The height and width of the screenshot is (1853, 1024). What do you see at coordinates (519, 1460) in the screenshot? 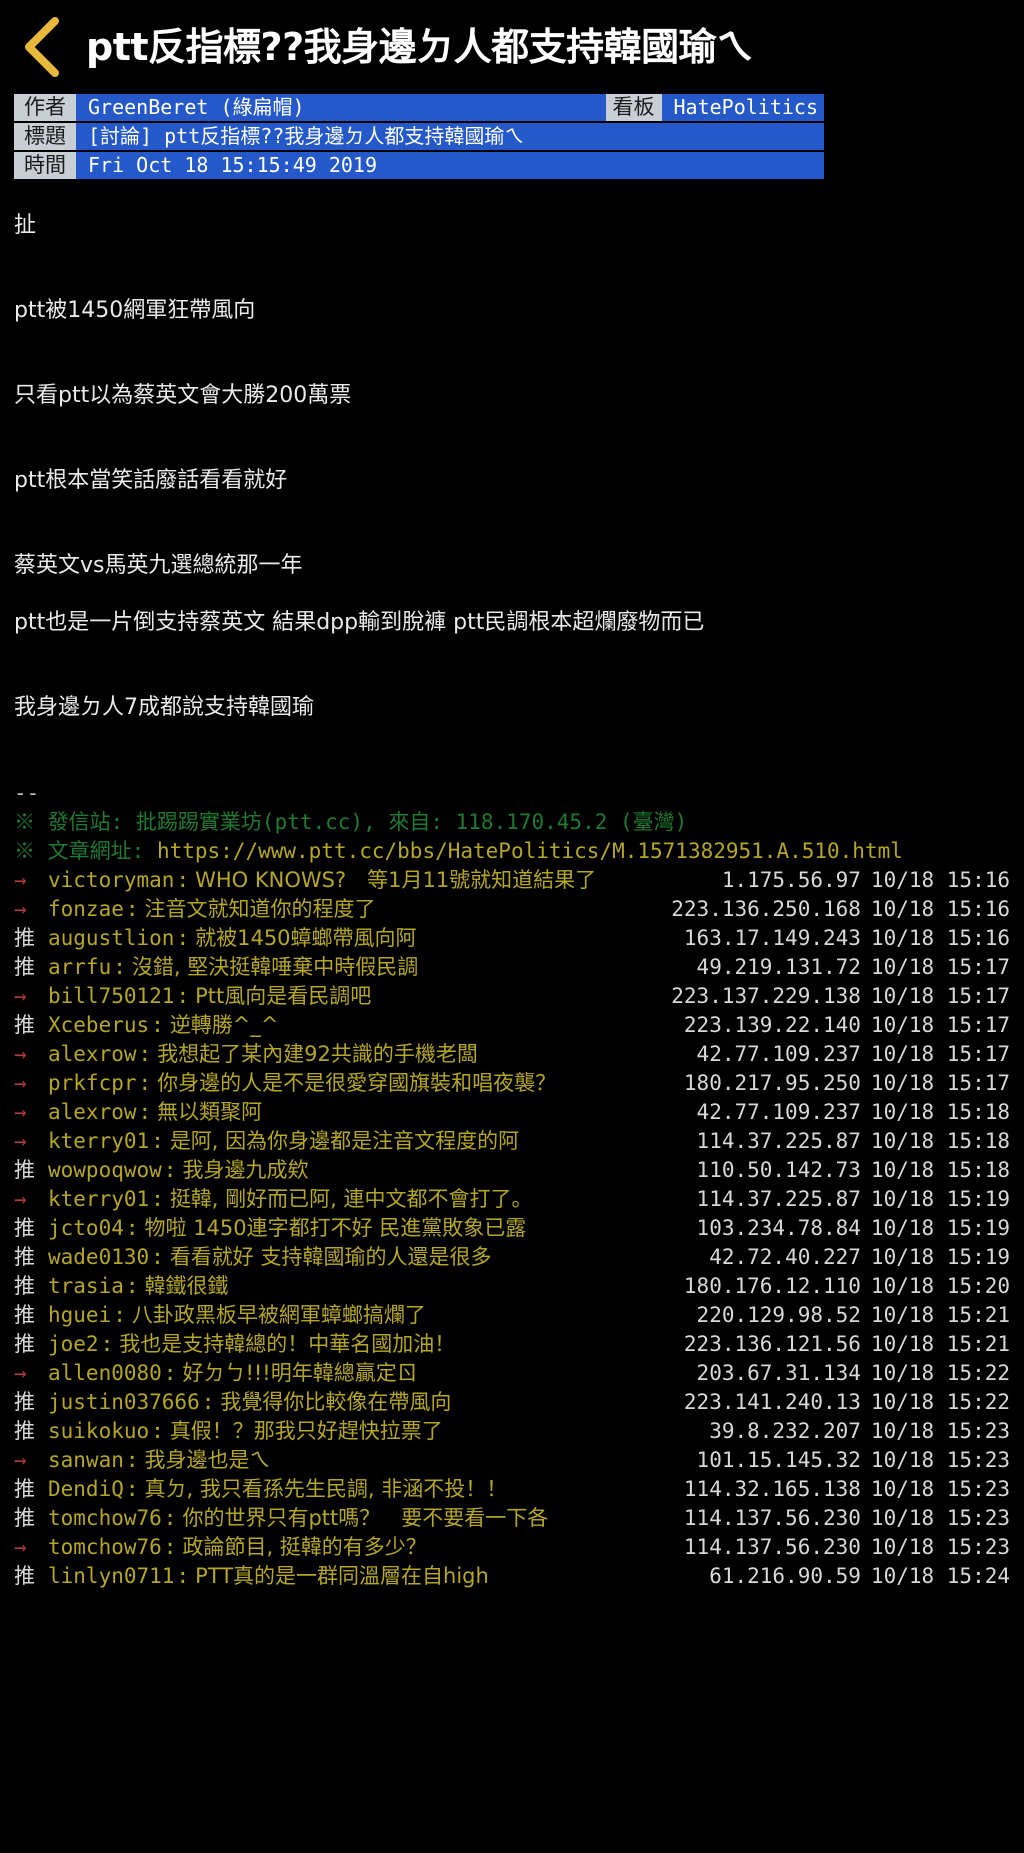
I see `comment-row: → sanwan: 我身邊也是ㄟ 101.15.145.32 10/18 15:23` at bounding box center [519, 1460].